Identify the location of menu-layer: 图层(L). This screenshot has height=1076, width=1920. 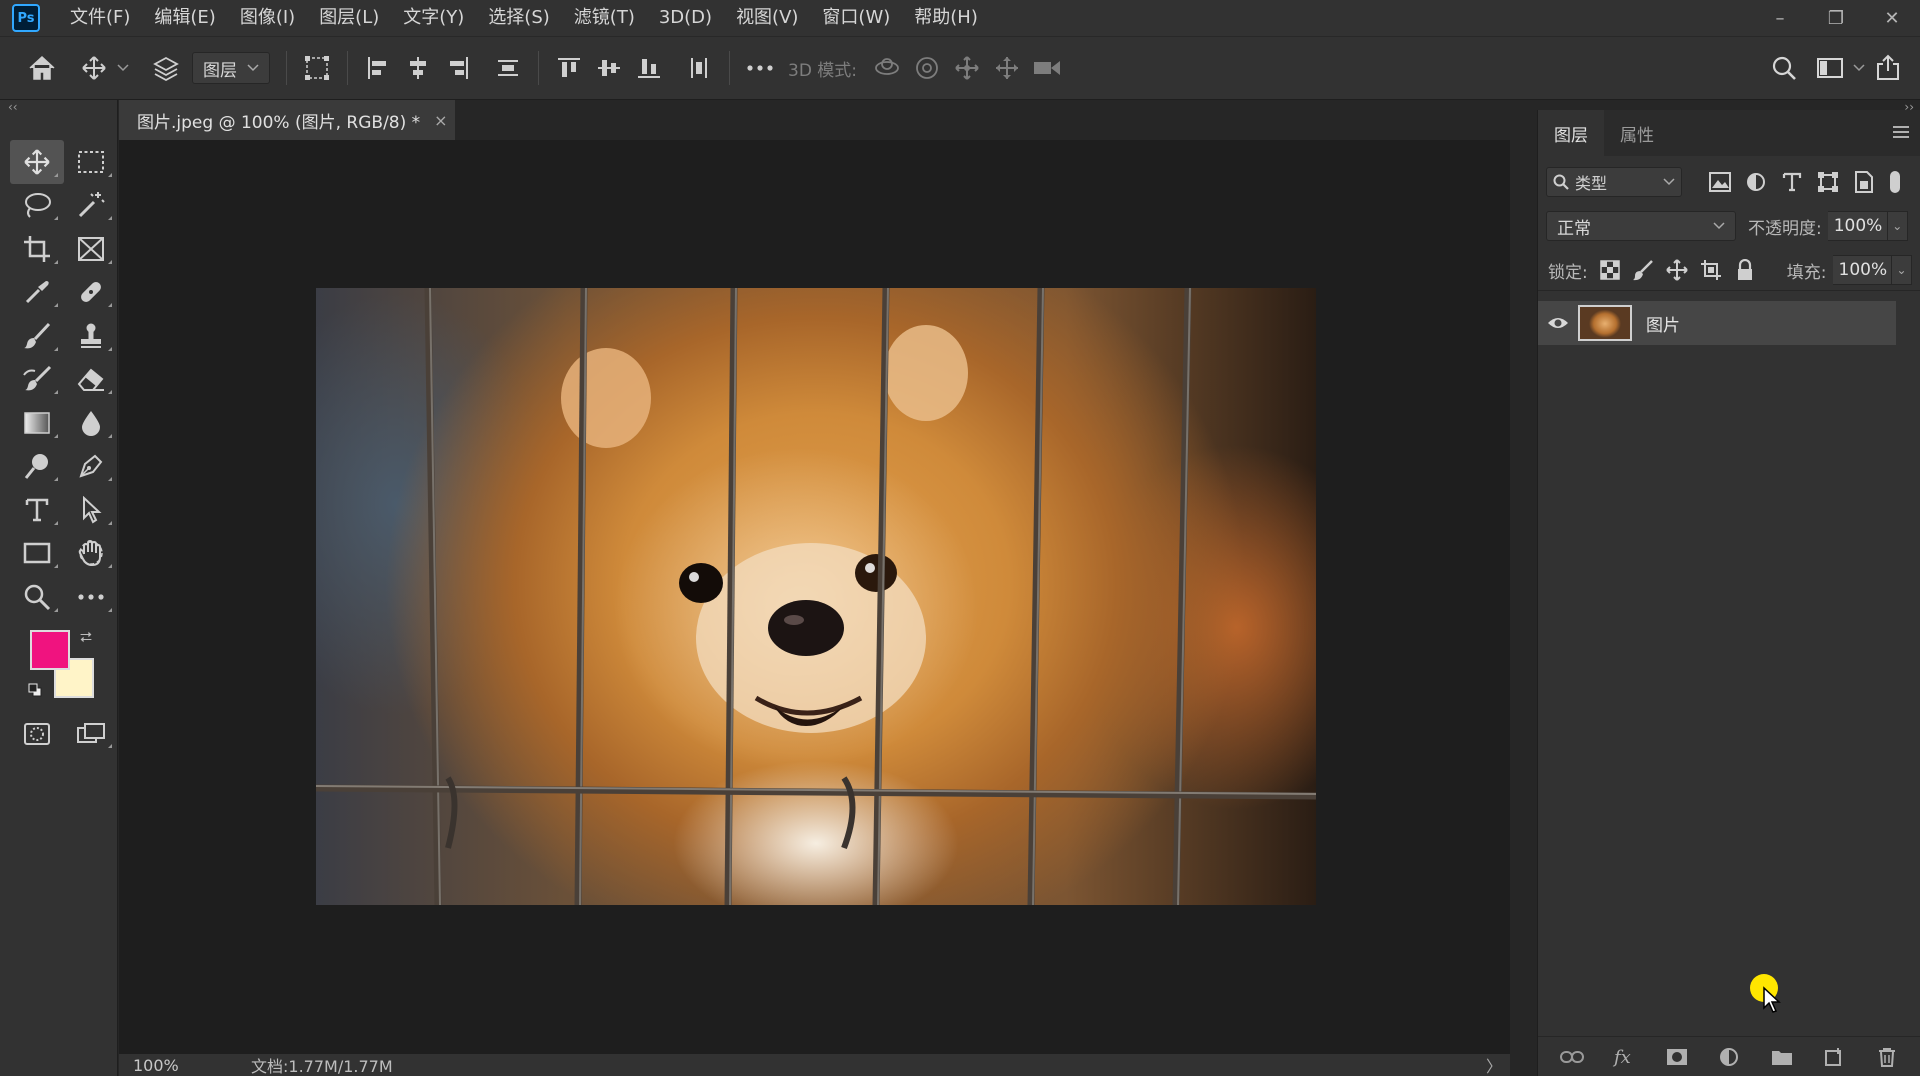
(349, 18).